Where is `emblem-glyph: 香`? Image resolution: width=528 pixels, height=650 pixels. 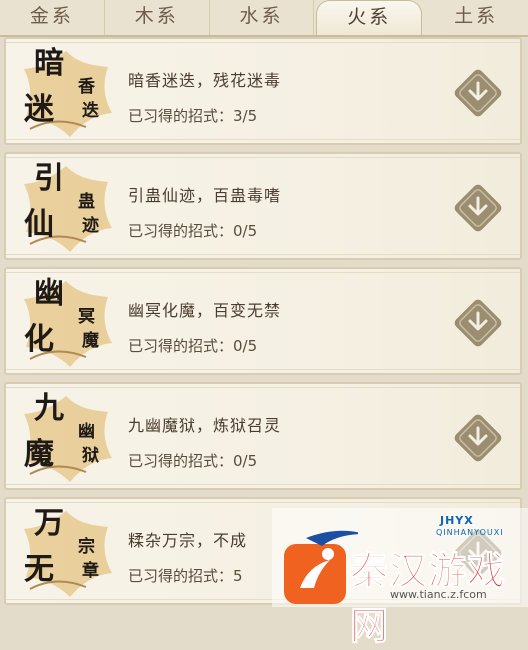 emblem-glyph: 香 is located at coordinates (86, 87).